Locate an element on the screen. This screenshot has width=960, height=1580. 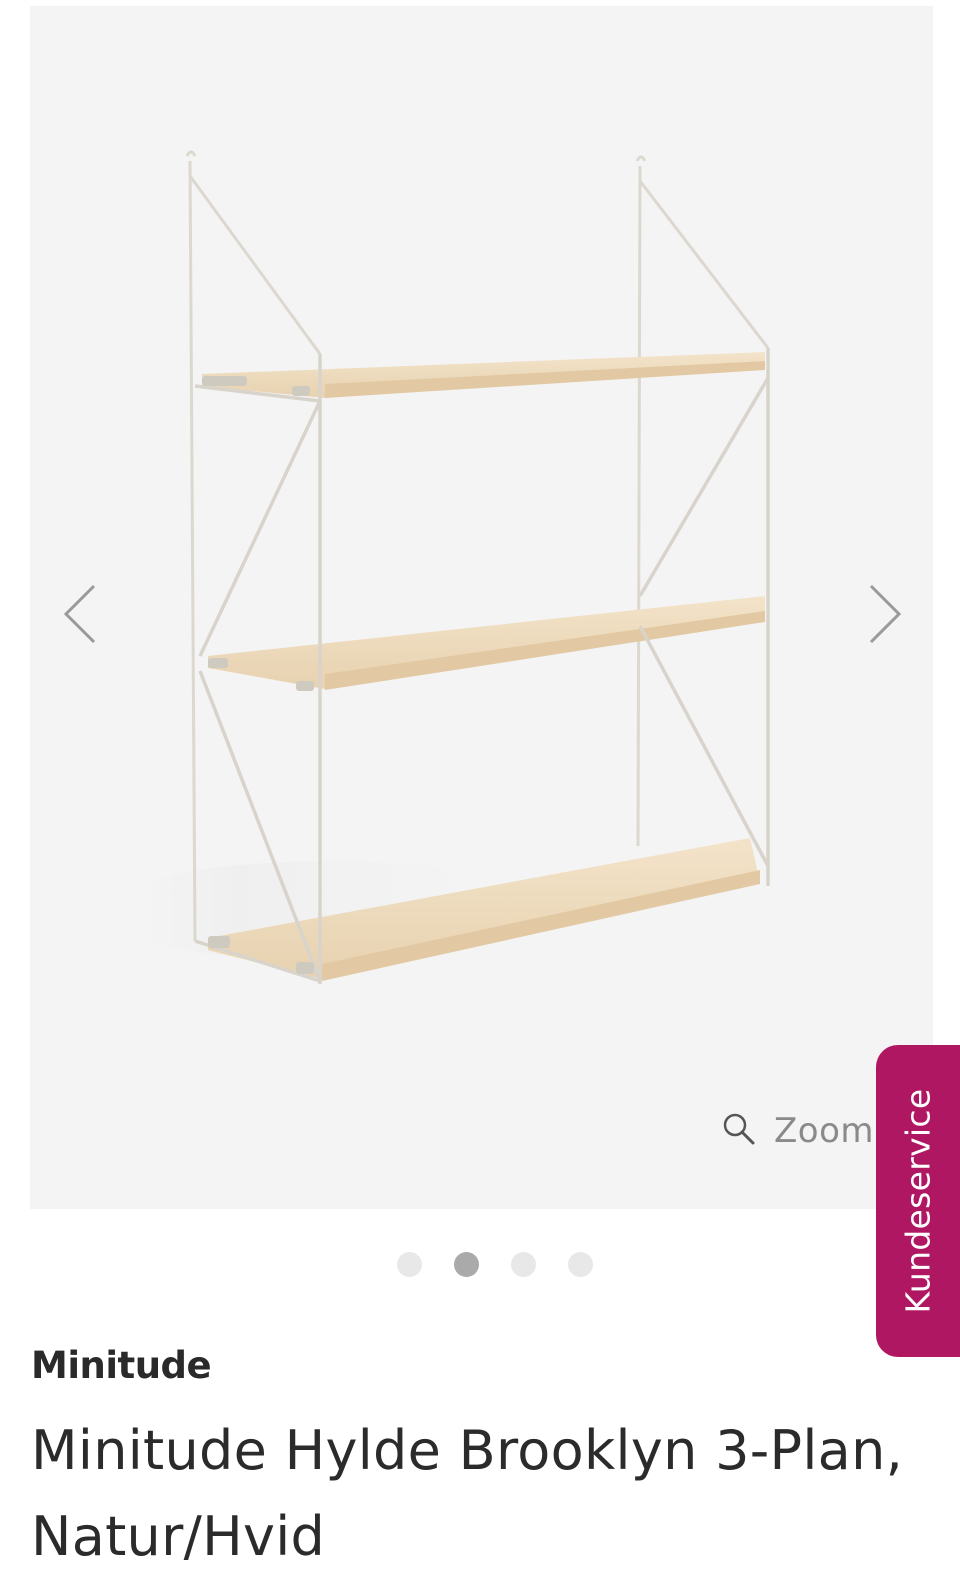
previous-image-button is located at coordinates (80, 616).